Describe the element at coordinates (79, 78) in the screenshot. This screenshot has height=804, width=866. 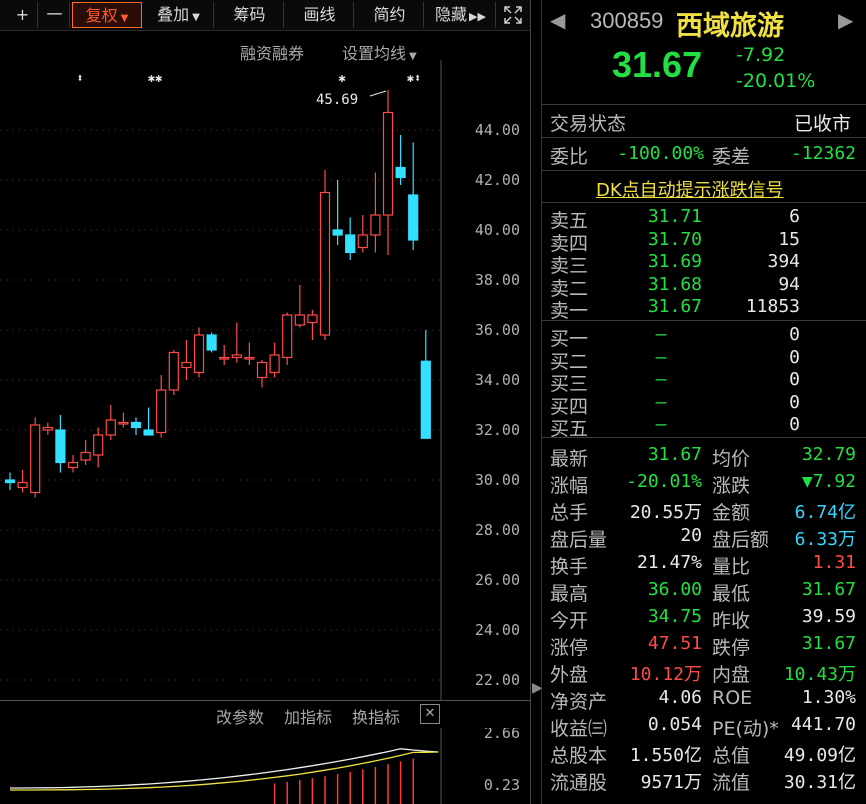
I see `event-marker: ⬍` at that location.